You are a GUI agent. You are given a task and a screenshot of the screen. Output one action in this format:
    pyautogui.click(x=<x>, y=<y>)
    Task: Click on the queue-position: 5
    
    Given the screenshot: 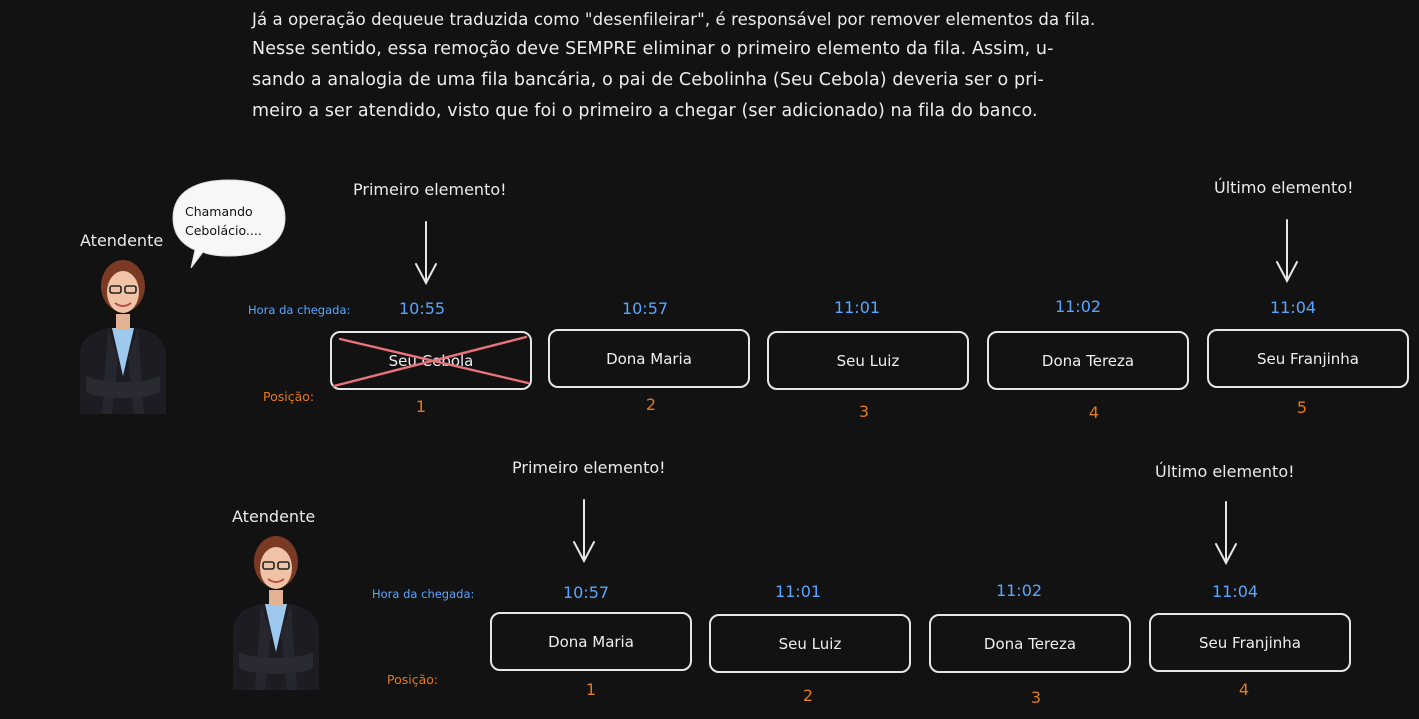 What is the action you would take?
    pyautogui.click(x=1302, y=407)
    